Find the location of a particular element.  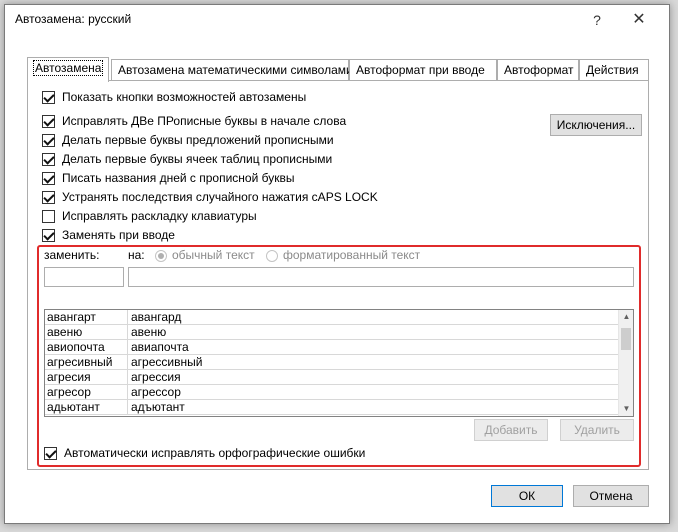

list-item: адьютант адъютант is located at coordinates (332, 407).